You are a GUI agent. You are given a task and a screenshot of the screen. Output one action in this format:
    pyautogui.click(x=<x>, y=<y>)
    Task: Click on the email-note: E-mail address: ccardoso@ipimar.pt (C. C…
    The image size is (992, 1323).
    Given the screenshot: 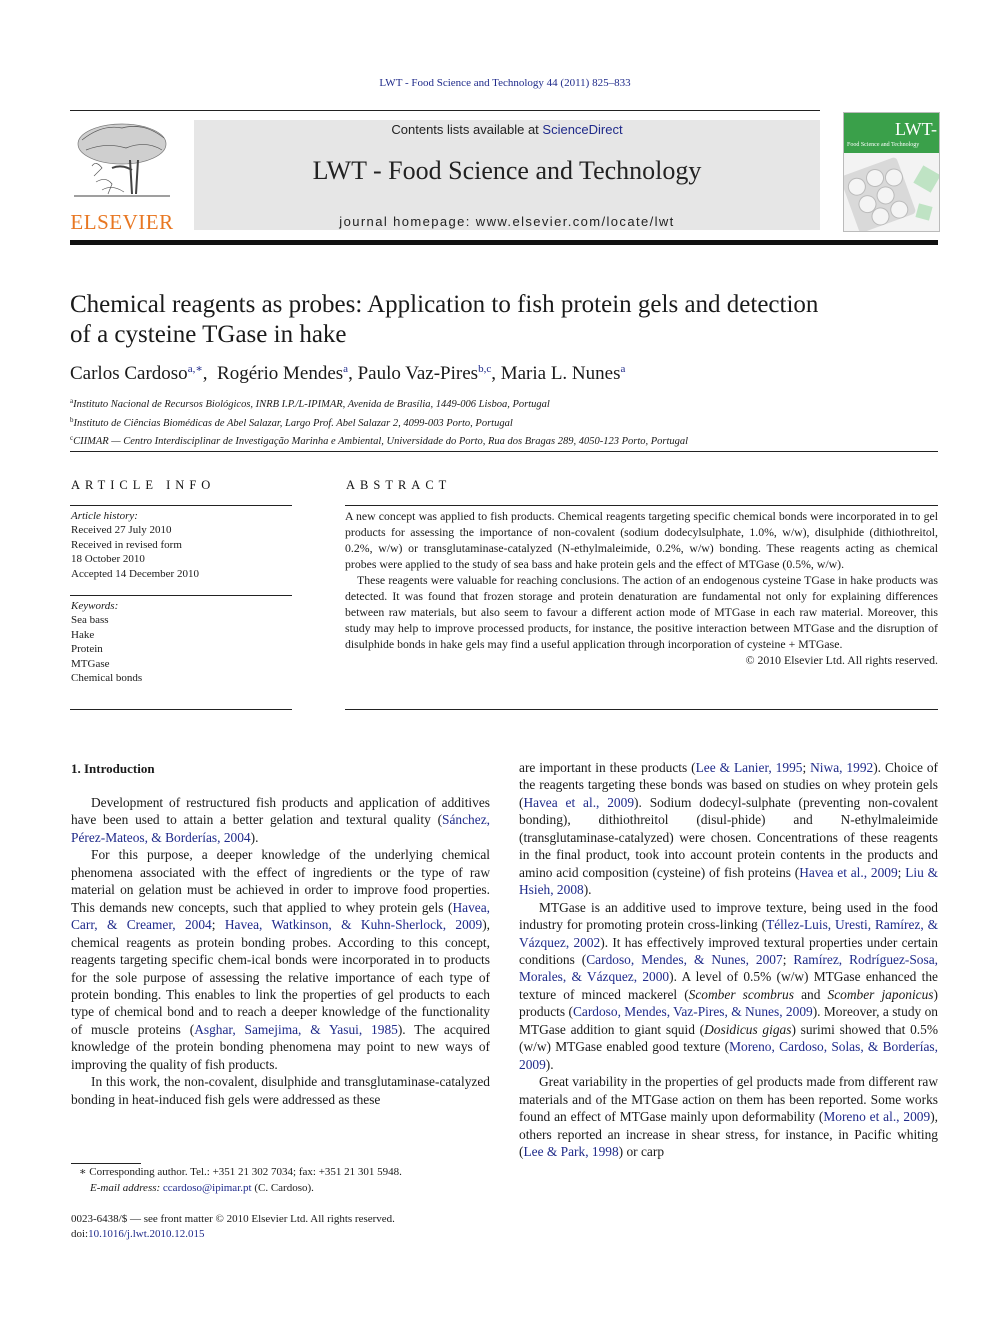 What is the action you would take?
    pyautogui.click(x=286, y=1189)
    